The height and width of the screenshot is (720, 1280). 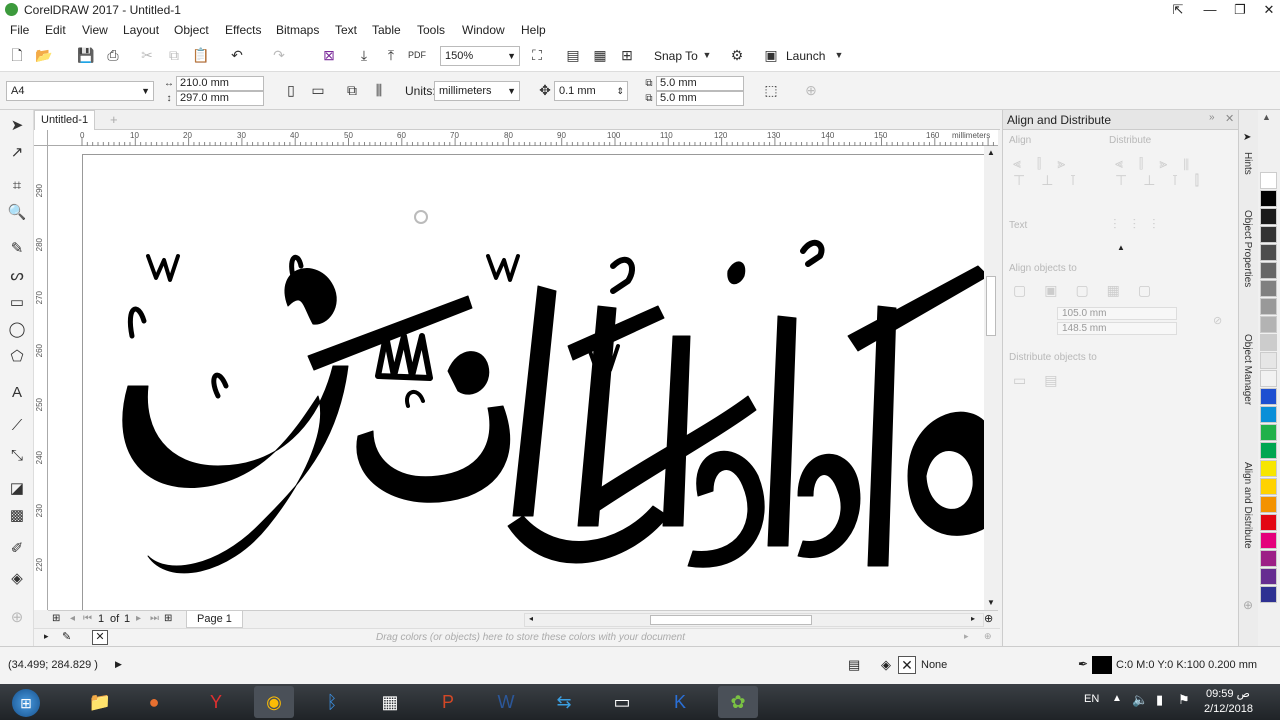 What do you see at coordinates (154, 618) in the screenshot?
I see `last-page-icon: ⏭` at bounding box center [154, 618].